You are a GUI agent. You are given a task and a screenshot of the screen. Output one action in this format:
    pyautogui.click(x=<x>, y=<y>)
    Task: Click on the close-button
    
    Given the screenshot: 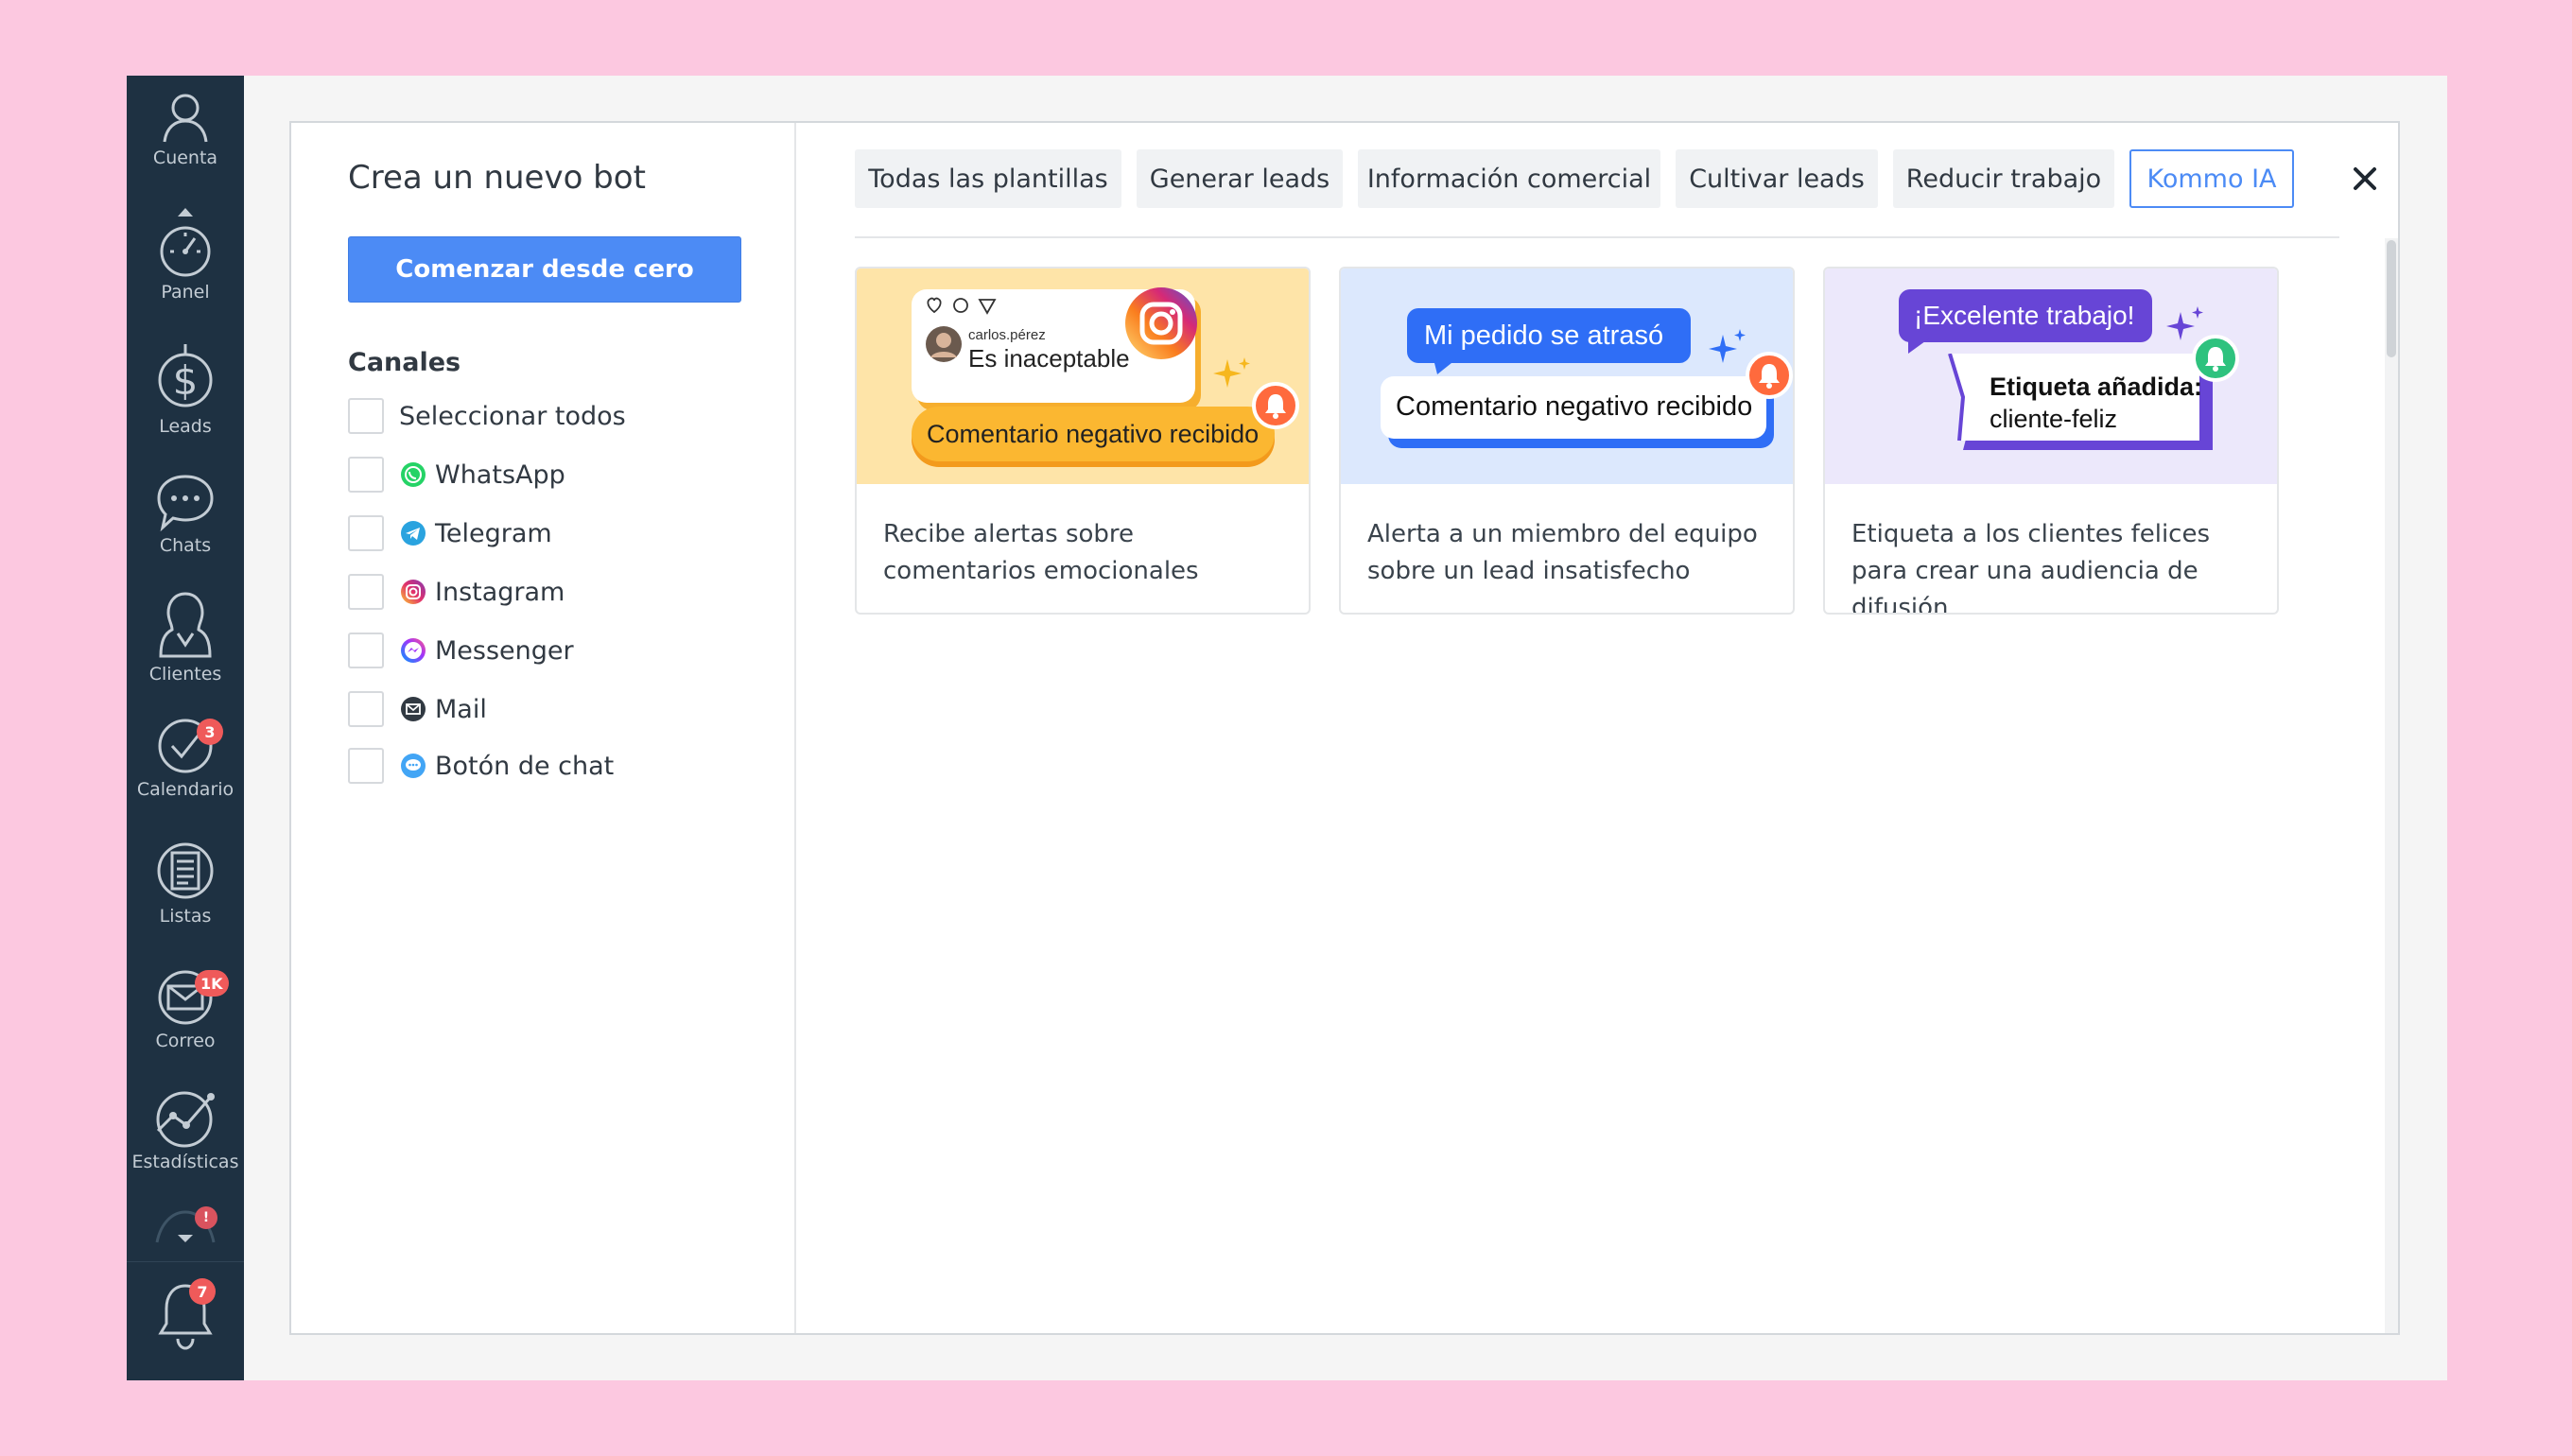 What is the action you would take?
    pyautogui.click(x=2365, y=178)
    